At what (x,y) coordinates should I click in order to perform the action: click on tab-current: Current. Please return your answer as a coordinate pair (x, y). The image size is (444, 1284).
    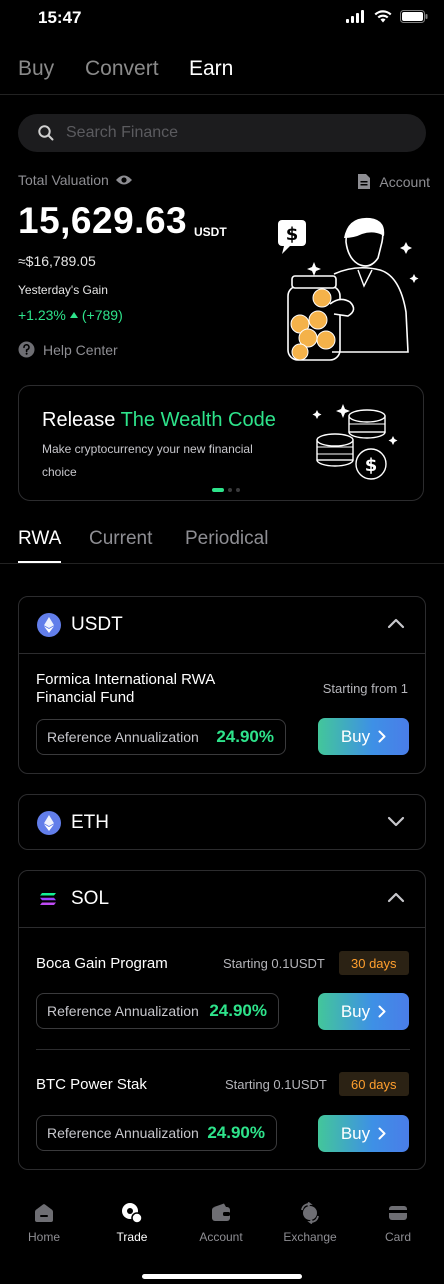
    Looking at the image, I should click on (120, 539).